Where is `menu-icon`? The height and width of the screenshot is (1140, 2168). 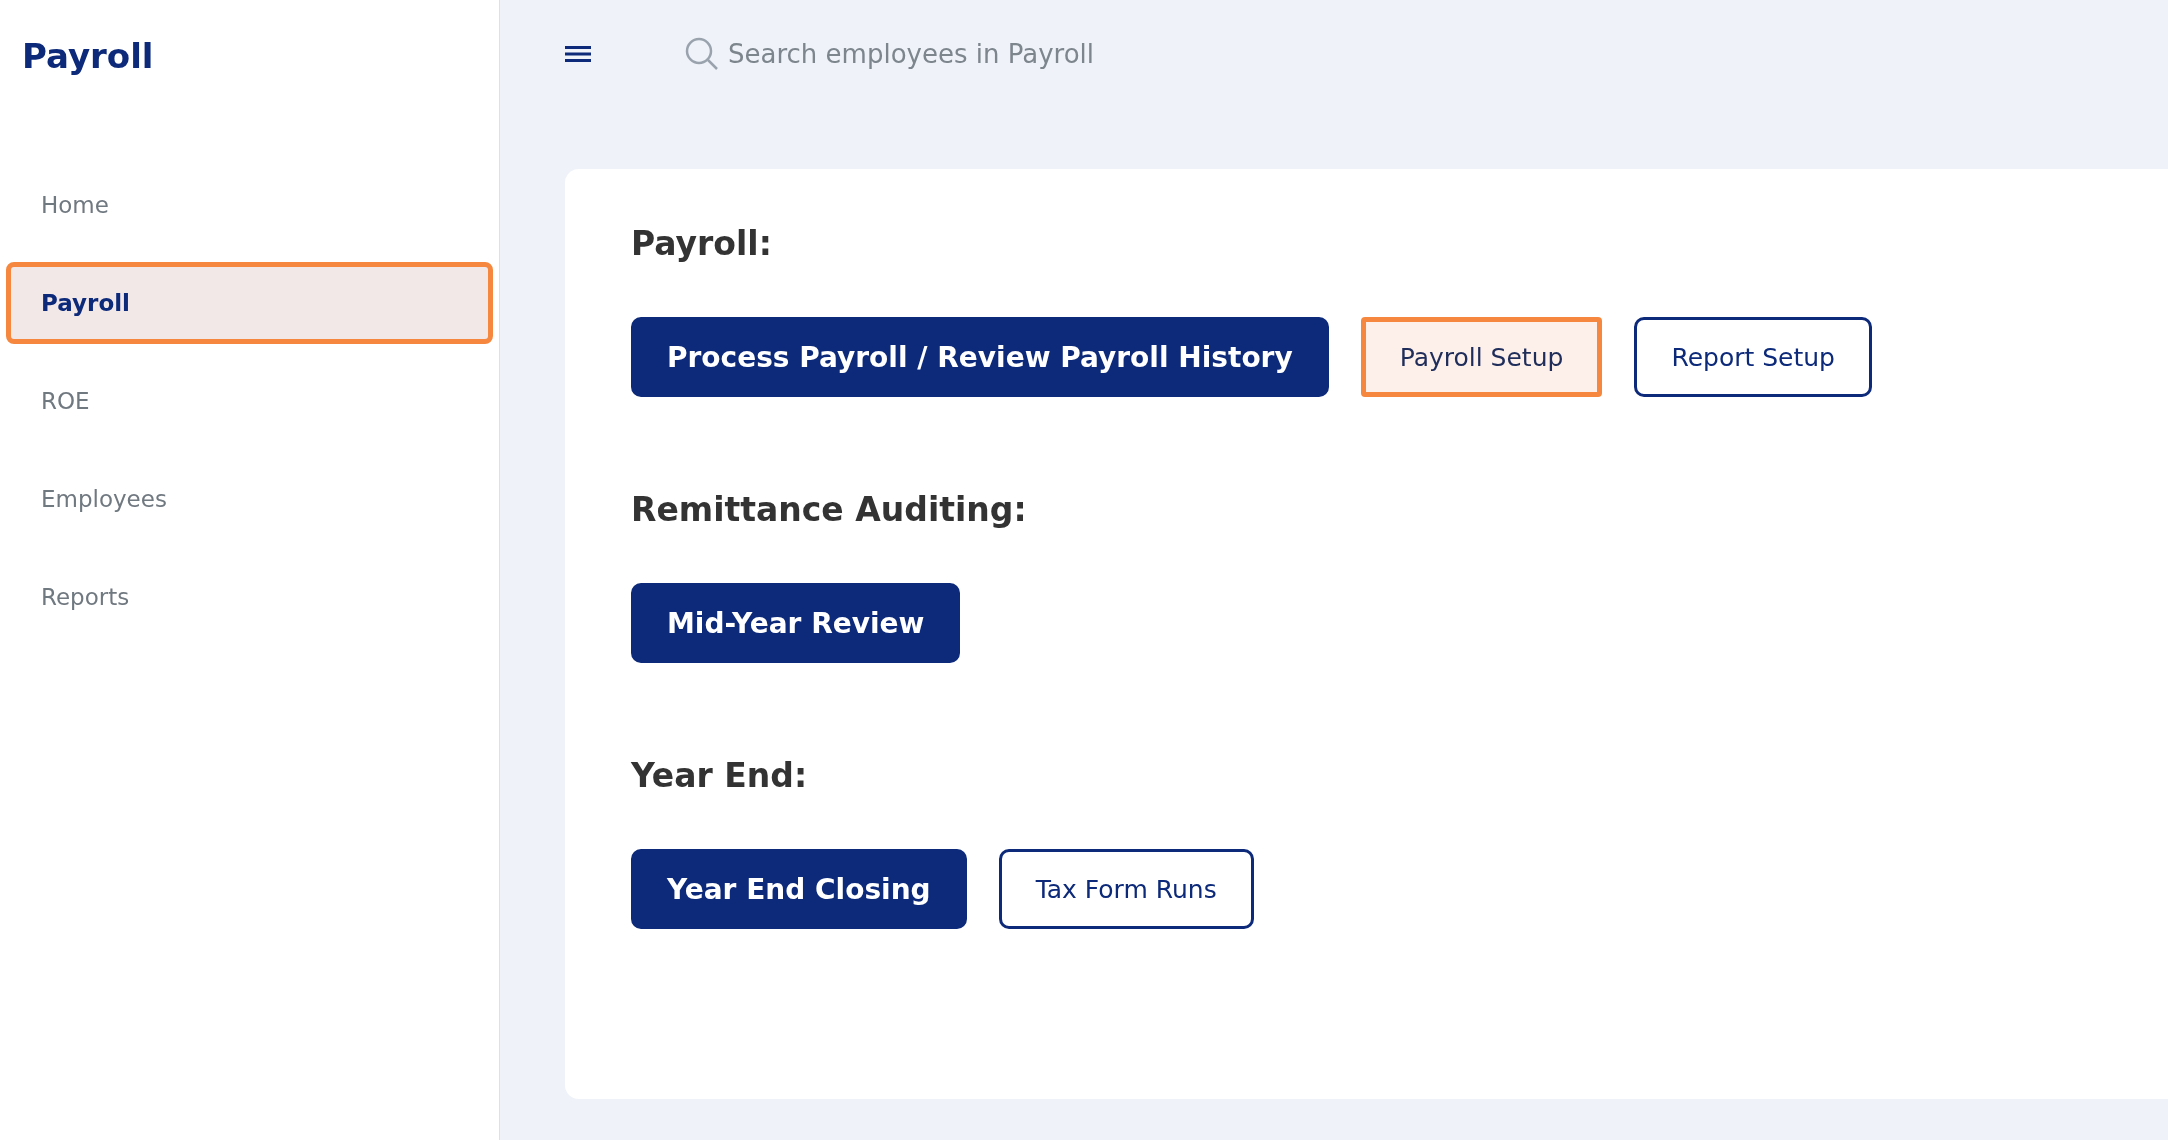
menu-icon is located at coordinates (578, 54).